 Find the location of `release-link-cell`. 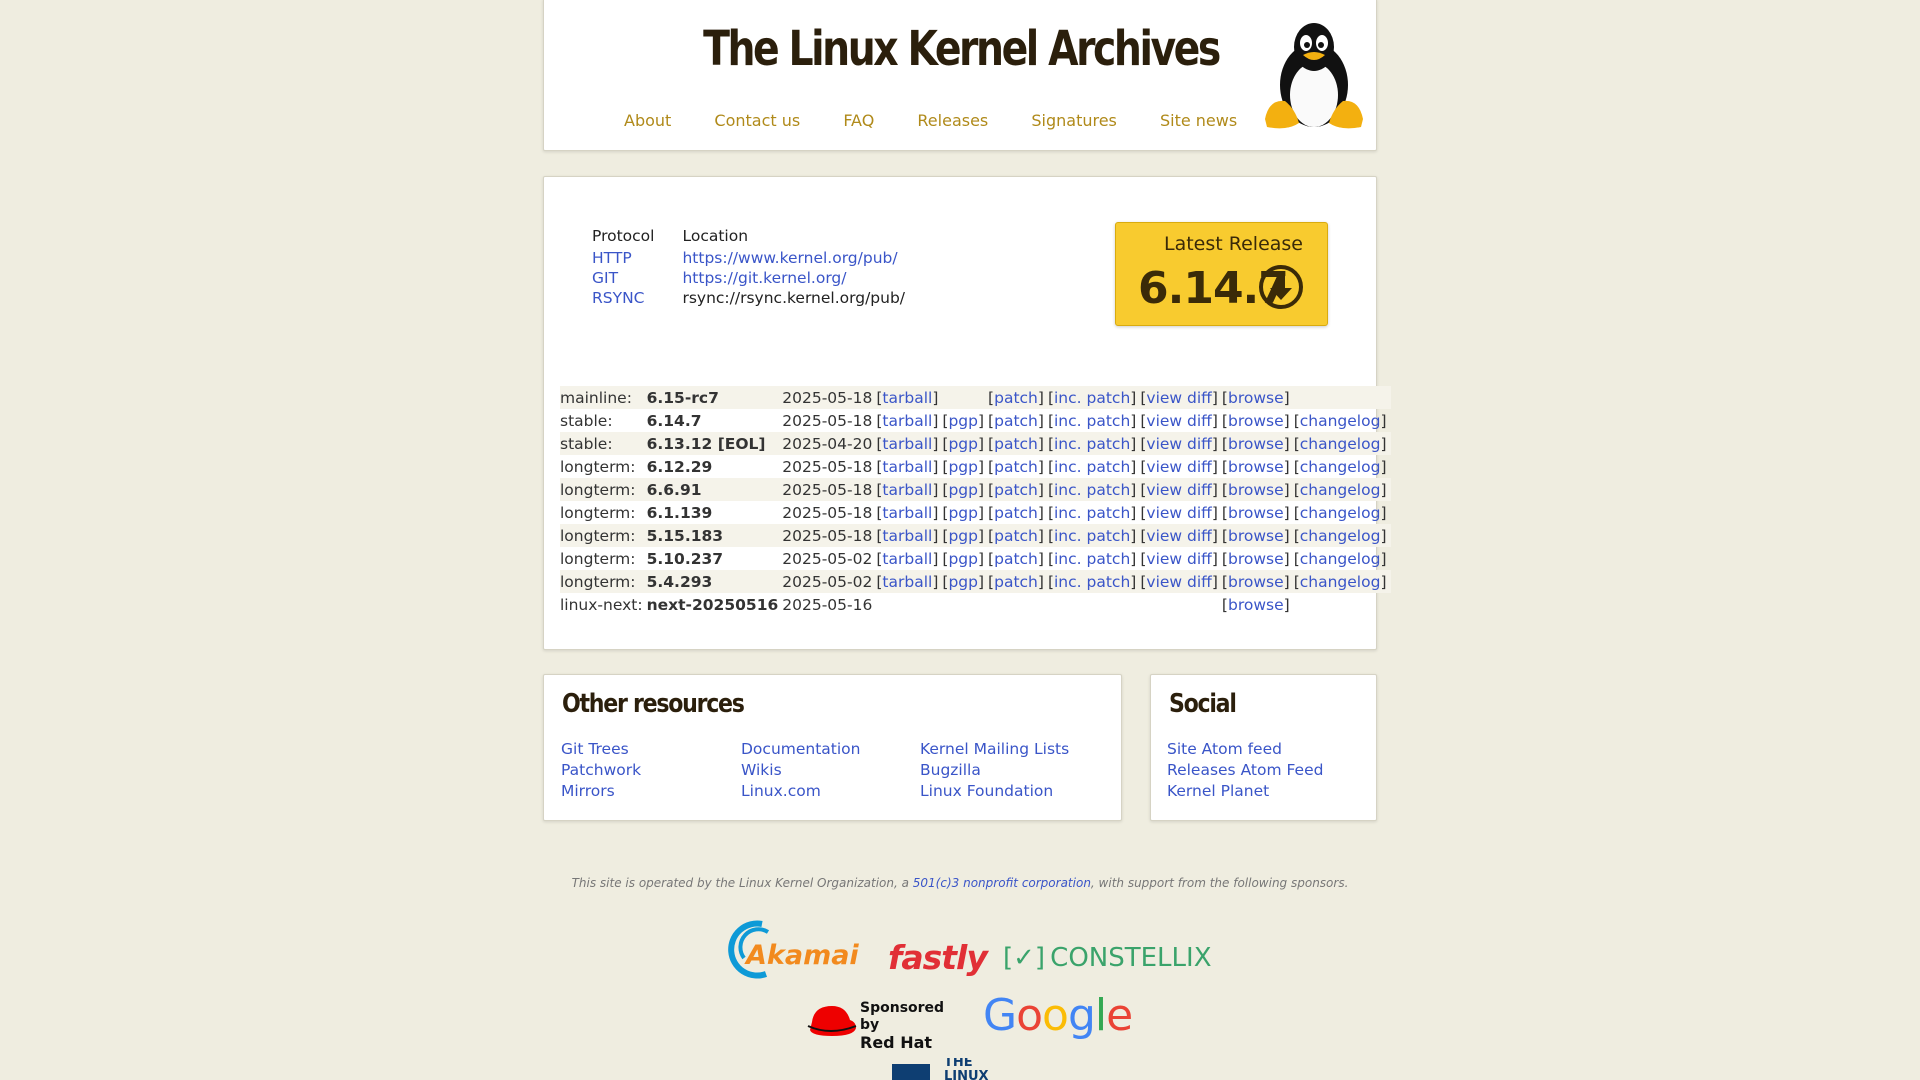

release-link-cell is located at coordinates (965, 397).